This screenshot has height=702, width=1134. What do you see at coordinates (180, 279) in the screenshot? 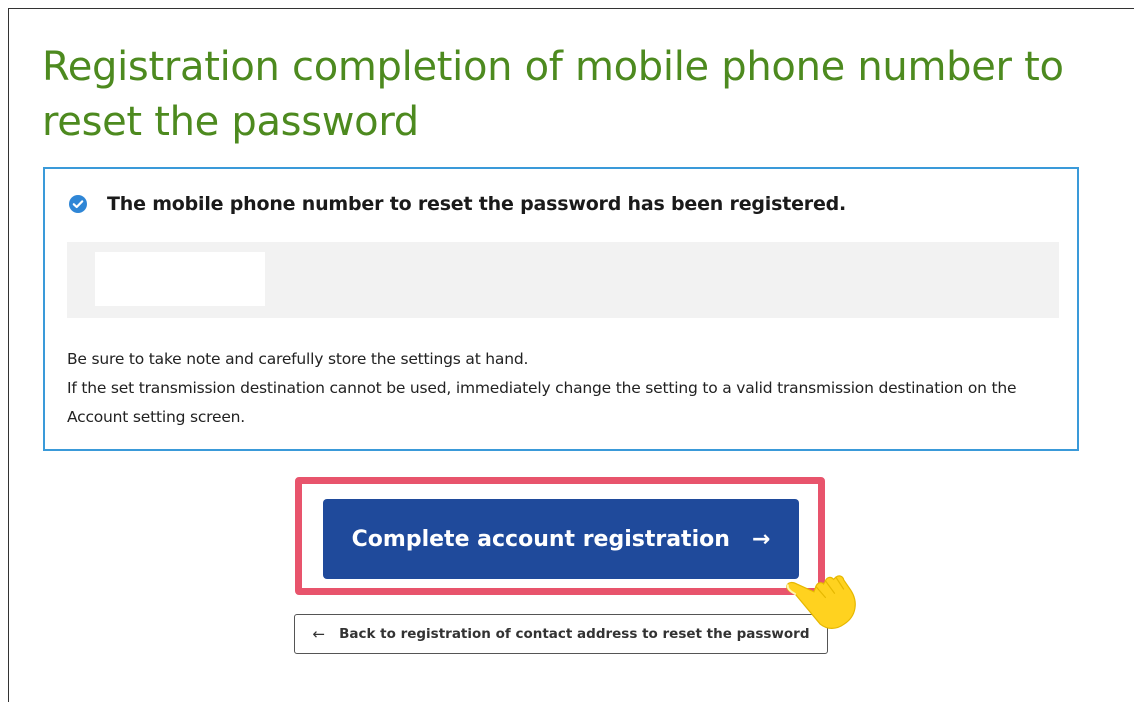
I see `registered-phone-value` at bounding box center [180, 279].